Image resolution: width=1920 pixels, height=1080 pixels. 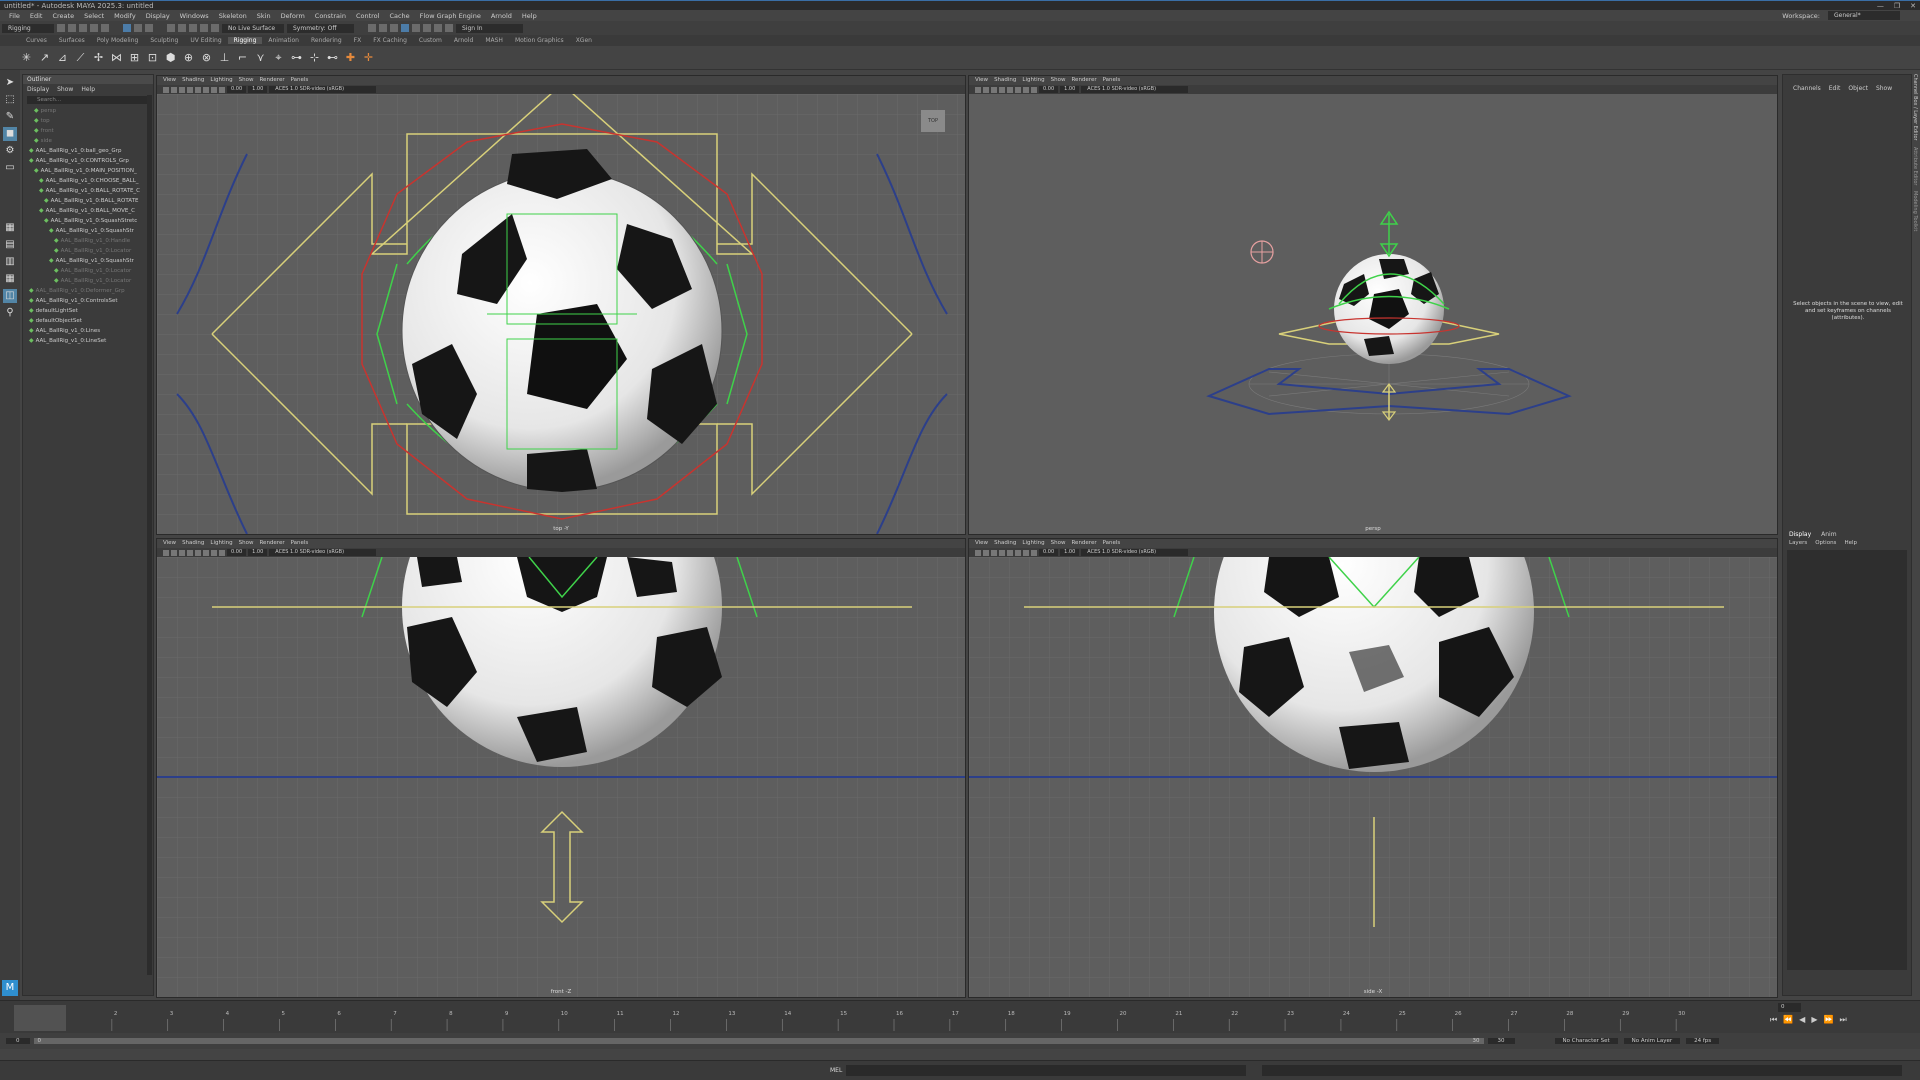 What do you see at coordinates (88, 251) in the screenshot?
I see `outliner-item: ◆ AAL_BallRig_v1_0:Locator` at bounding box center [88, 251].